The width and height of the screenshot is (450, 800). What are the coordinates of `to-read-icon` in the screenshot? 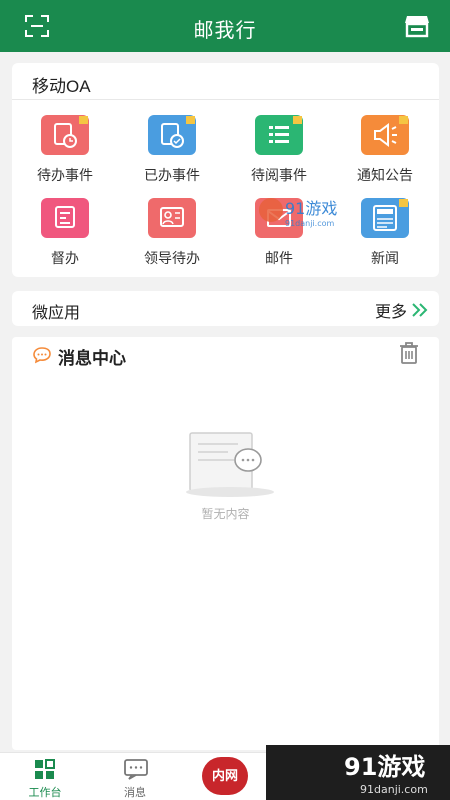 It's located at (279, 135).